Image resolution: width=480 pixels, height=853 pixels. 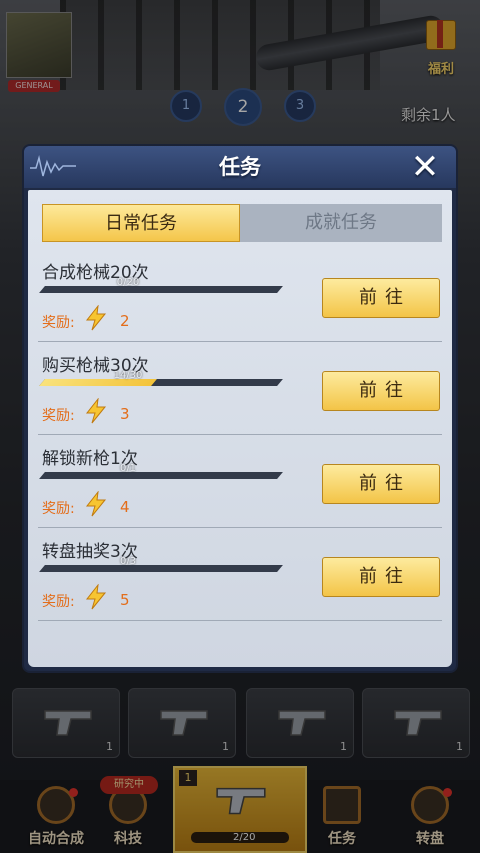 I want to click on reward-value: 3, so click(x=125, y=414).